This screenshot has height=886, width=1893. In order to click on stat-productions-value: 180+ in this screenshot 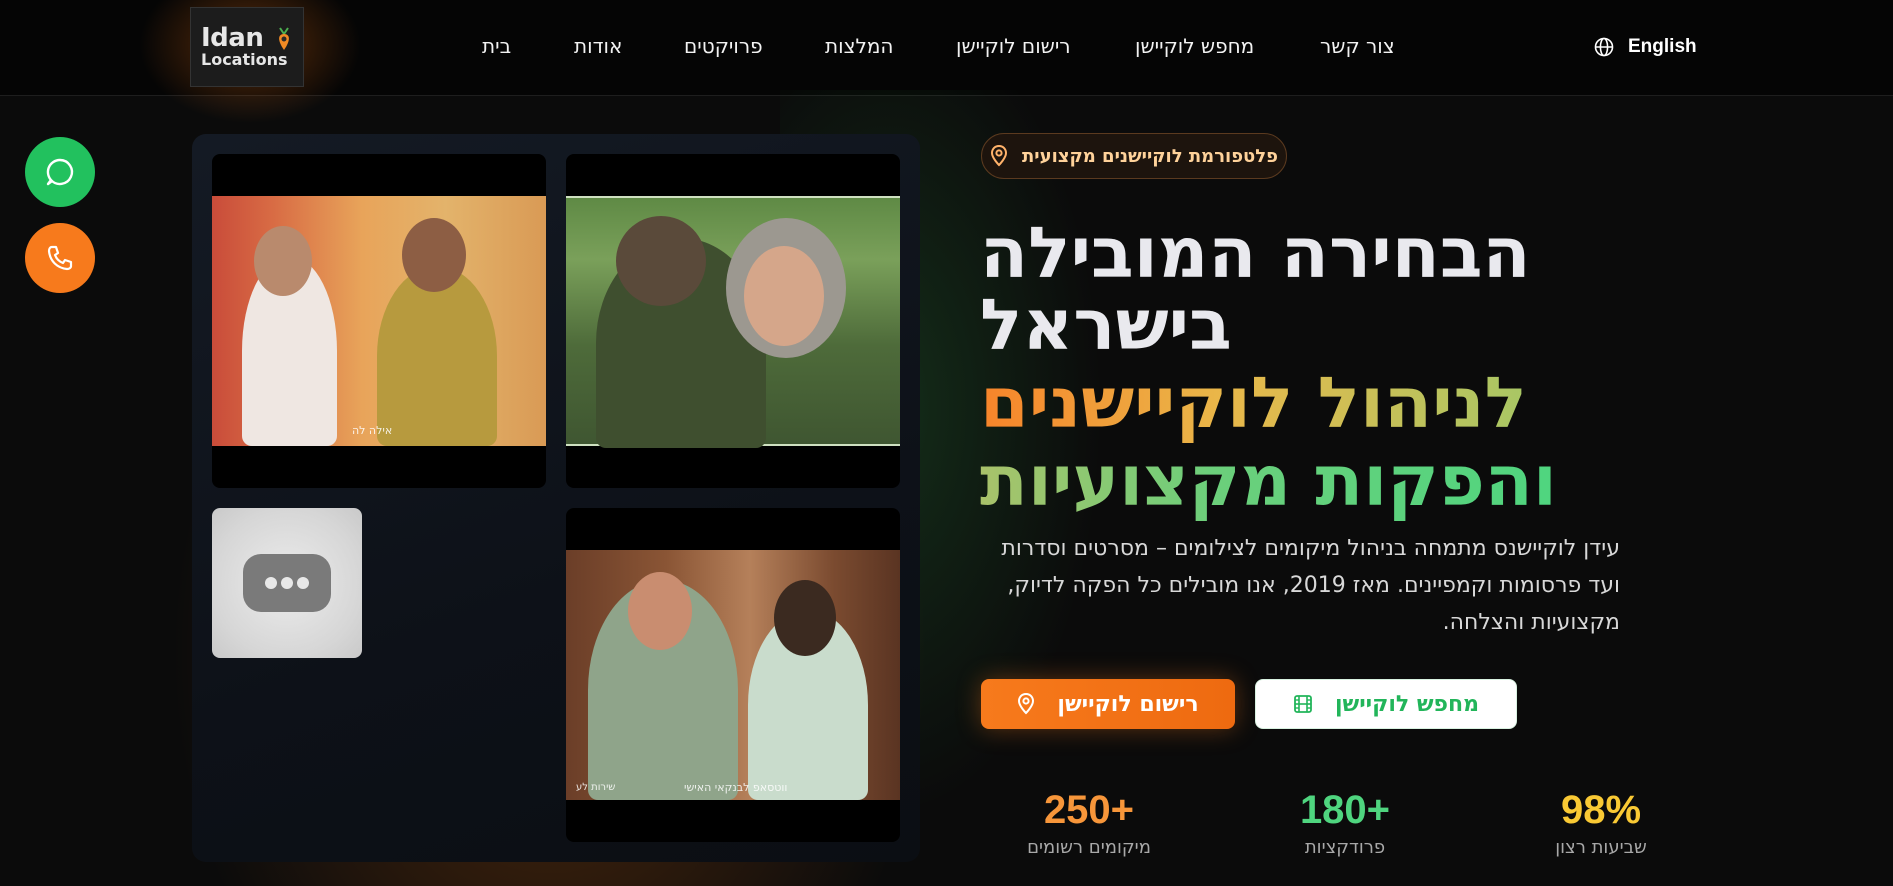, I will do `click(1345, 810)`.